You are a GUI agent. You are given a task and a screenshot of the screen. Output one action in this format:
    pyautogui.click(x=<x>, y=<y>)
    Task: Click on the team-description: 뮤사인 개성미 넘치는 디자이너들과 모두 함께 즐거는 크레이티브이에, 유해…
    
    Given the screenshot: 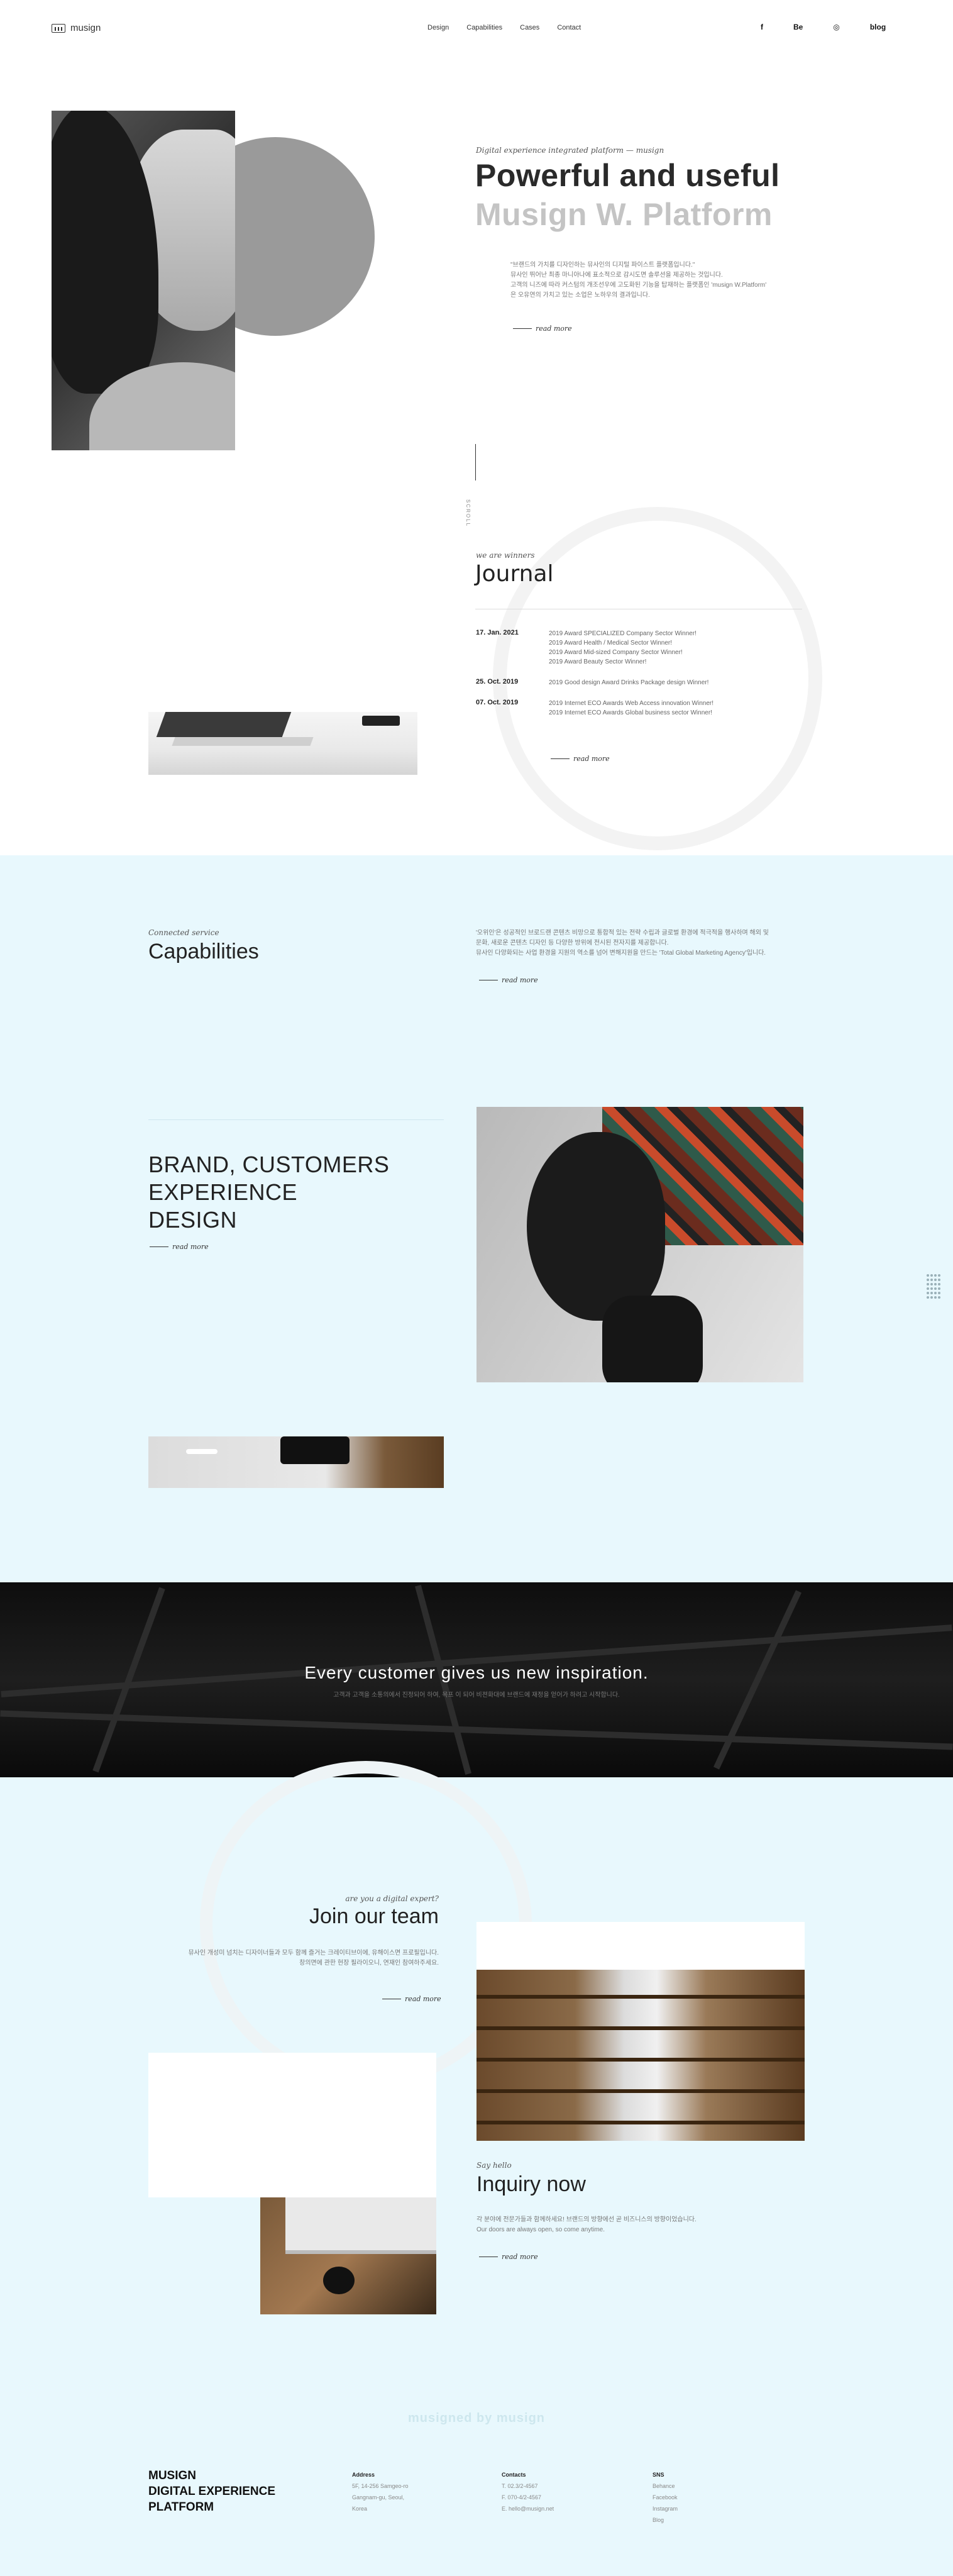 What is the action you would take?
    pyautogui.click(x=313, y=1958)
    